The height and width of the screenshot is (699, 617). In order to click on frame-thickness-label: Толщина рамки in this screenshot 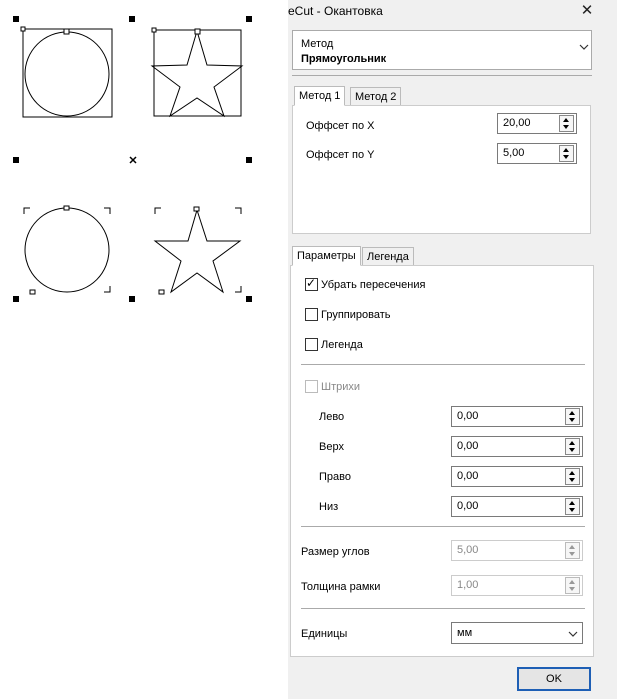, I will do `click(341, 587)`.